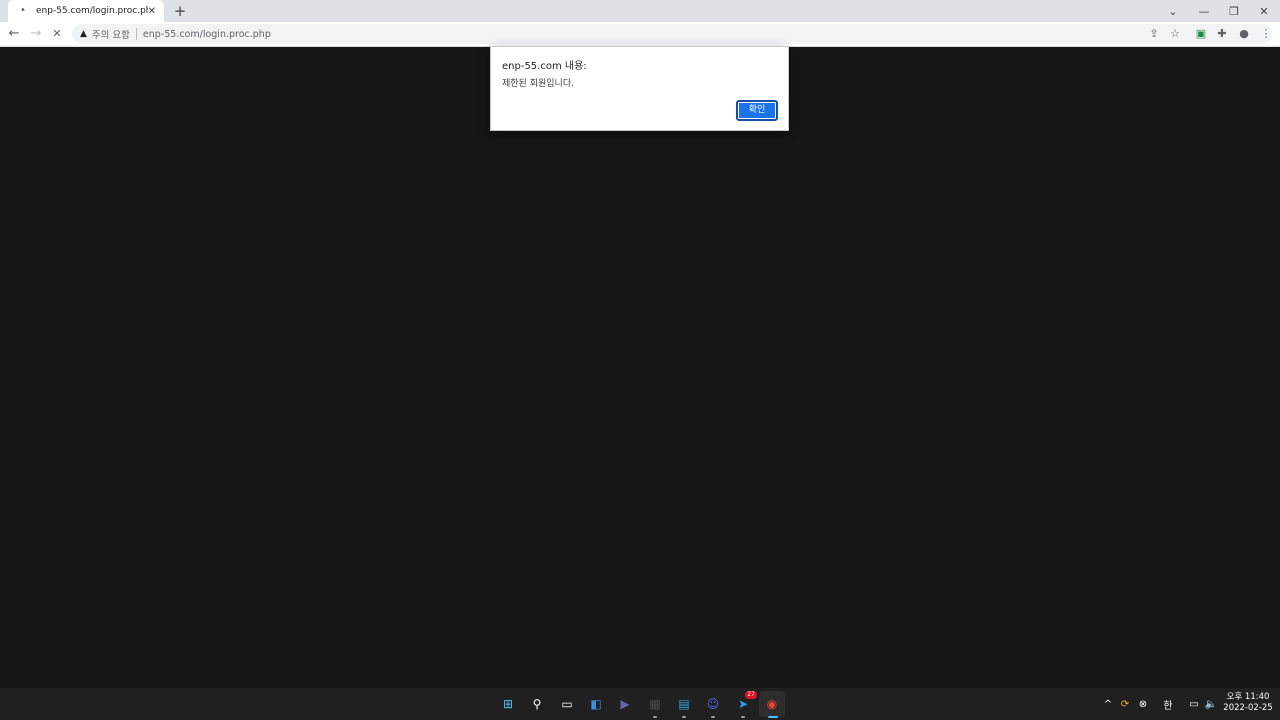 This screenshot has height=720, width=1280. What do you see at coordinates (136, 34) in the screenshot?
I see `omnibox-divider` at bounding box center [136, 34].